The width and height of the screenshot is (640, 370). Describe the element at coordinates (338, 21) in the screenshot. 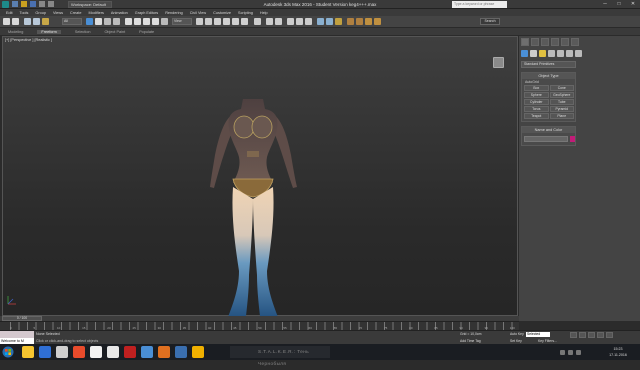

I see `material-editor-icon` at that location.